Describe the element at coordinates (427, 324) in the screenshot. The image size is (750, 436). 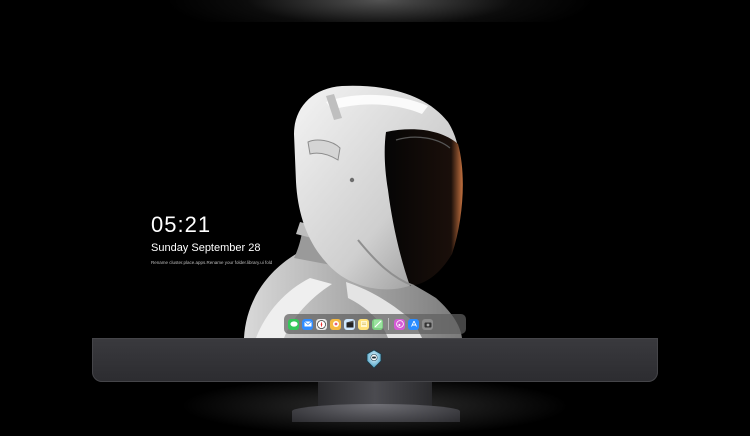
I see `camera-icon` at that location.